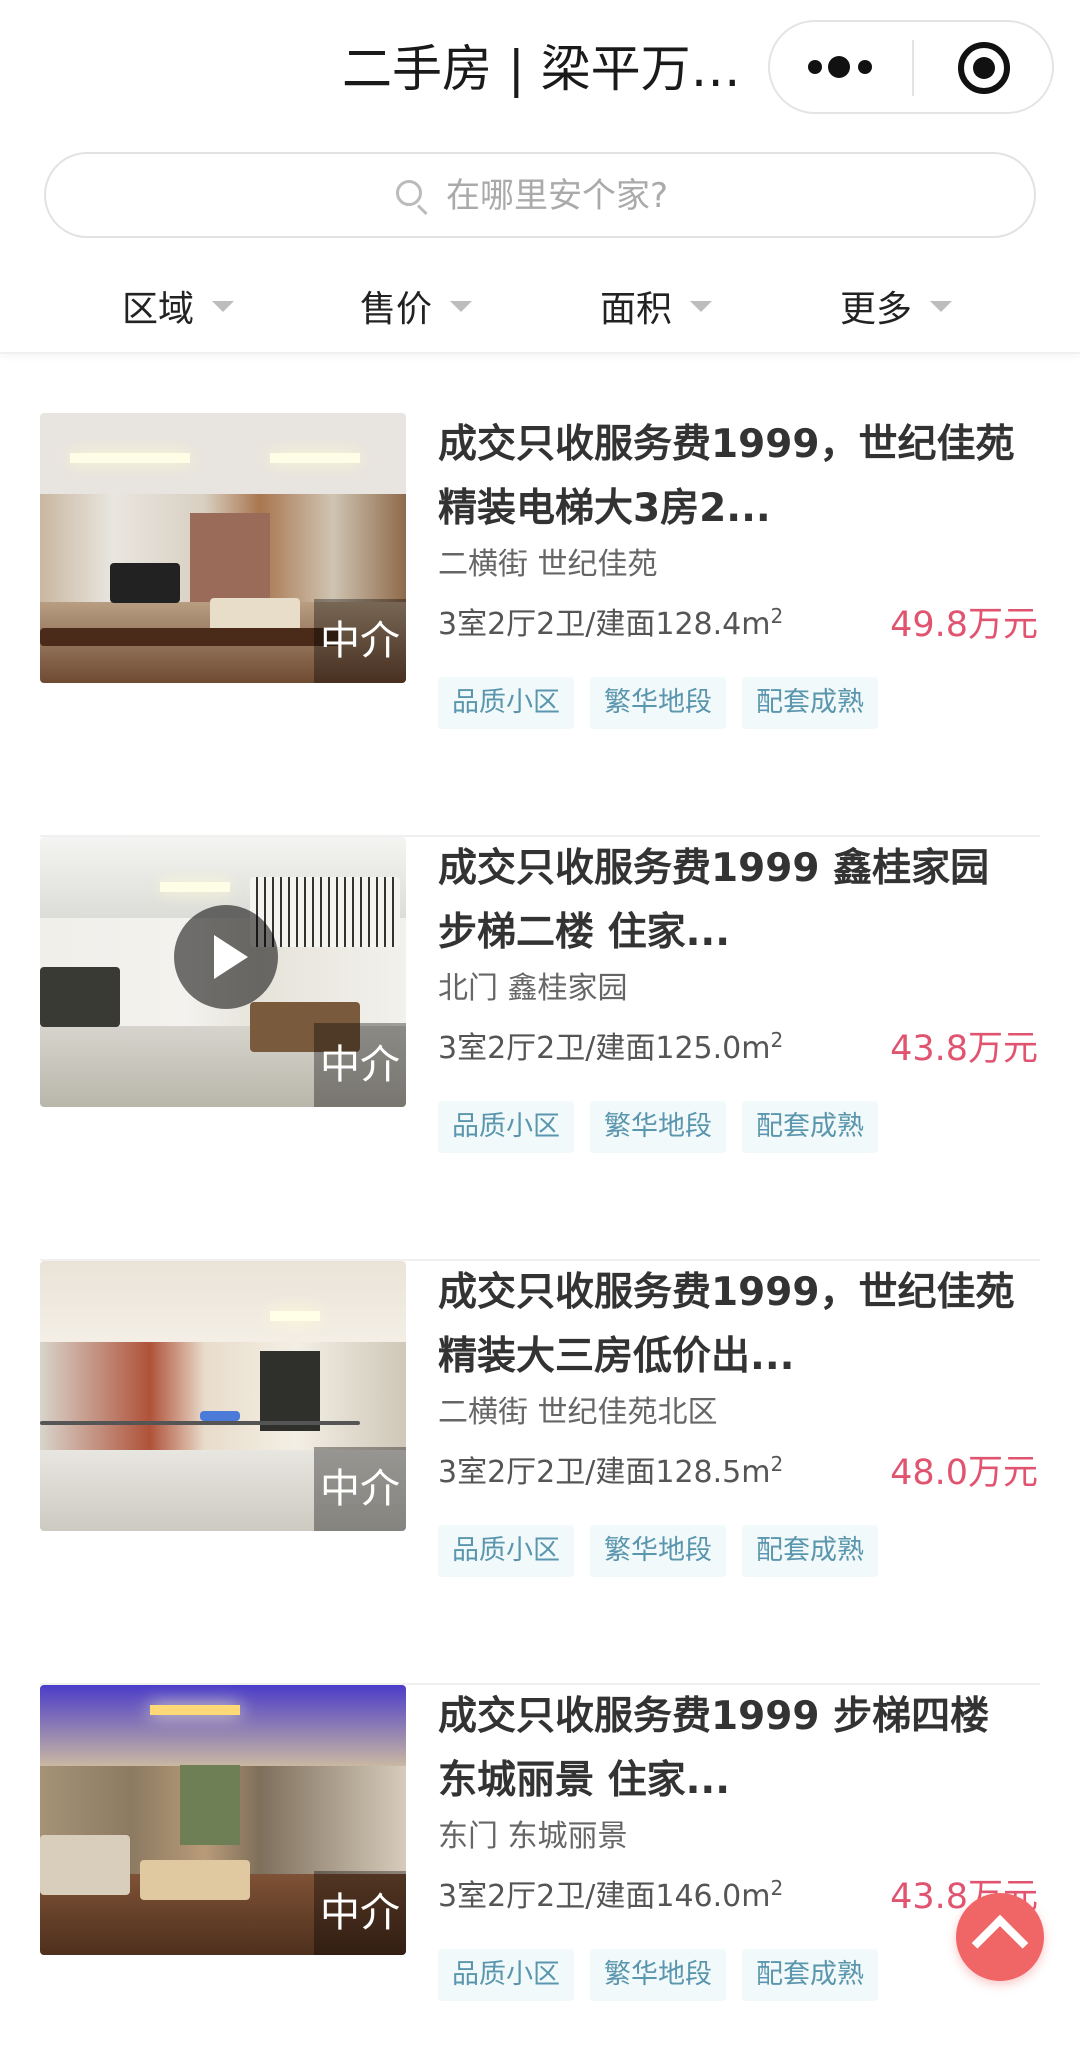  Describe the element at coordinates (604, 1472) in the screenshot. I see `listing-layout: 3室2厅2卫/建面128.5m` at that location.